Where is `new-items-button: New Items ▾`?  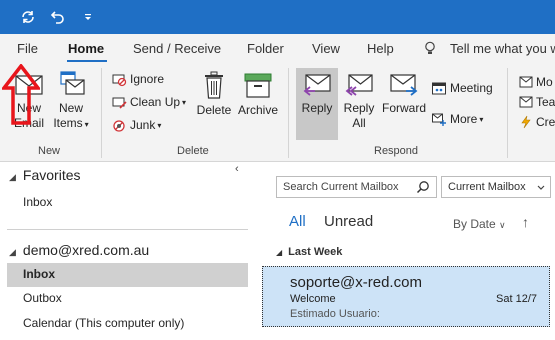 new-items-button: New Items ▾ is located at coordinates (71, 101).